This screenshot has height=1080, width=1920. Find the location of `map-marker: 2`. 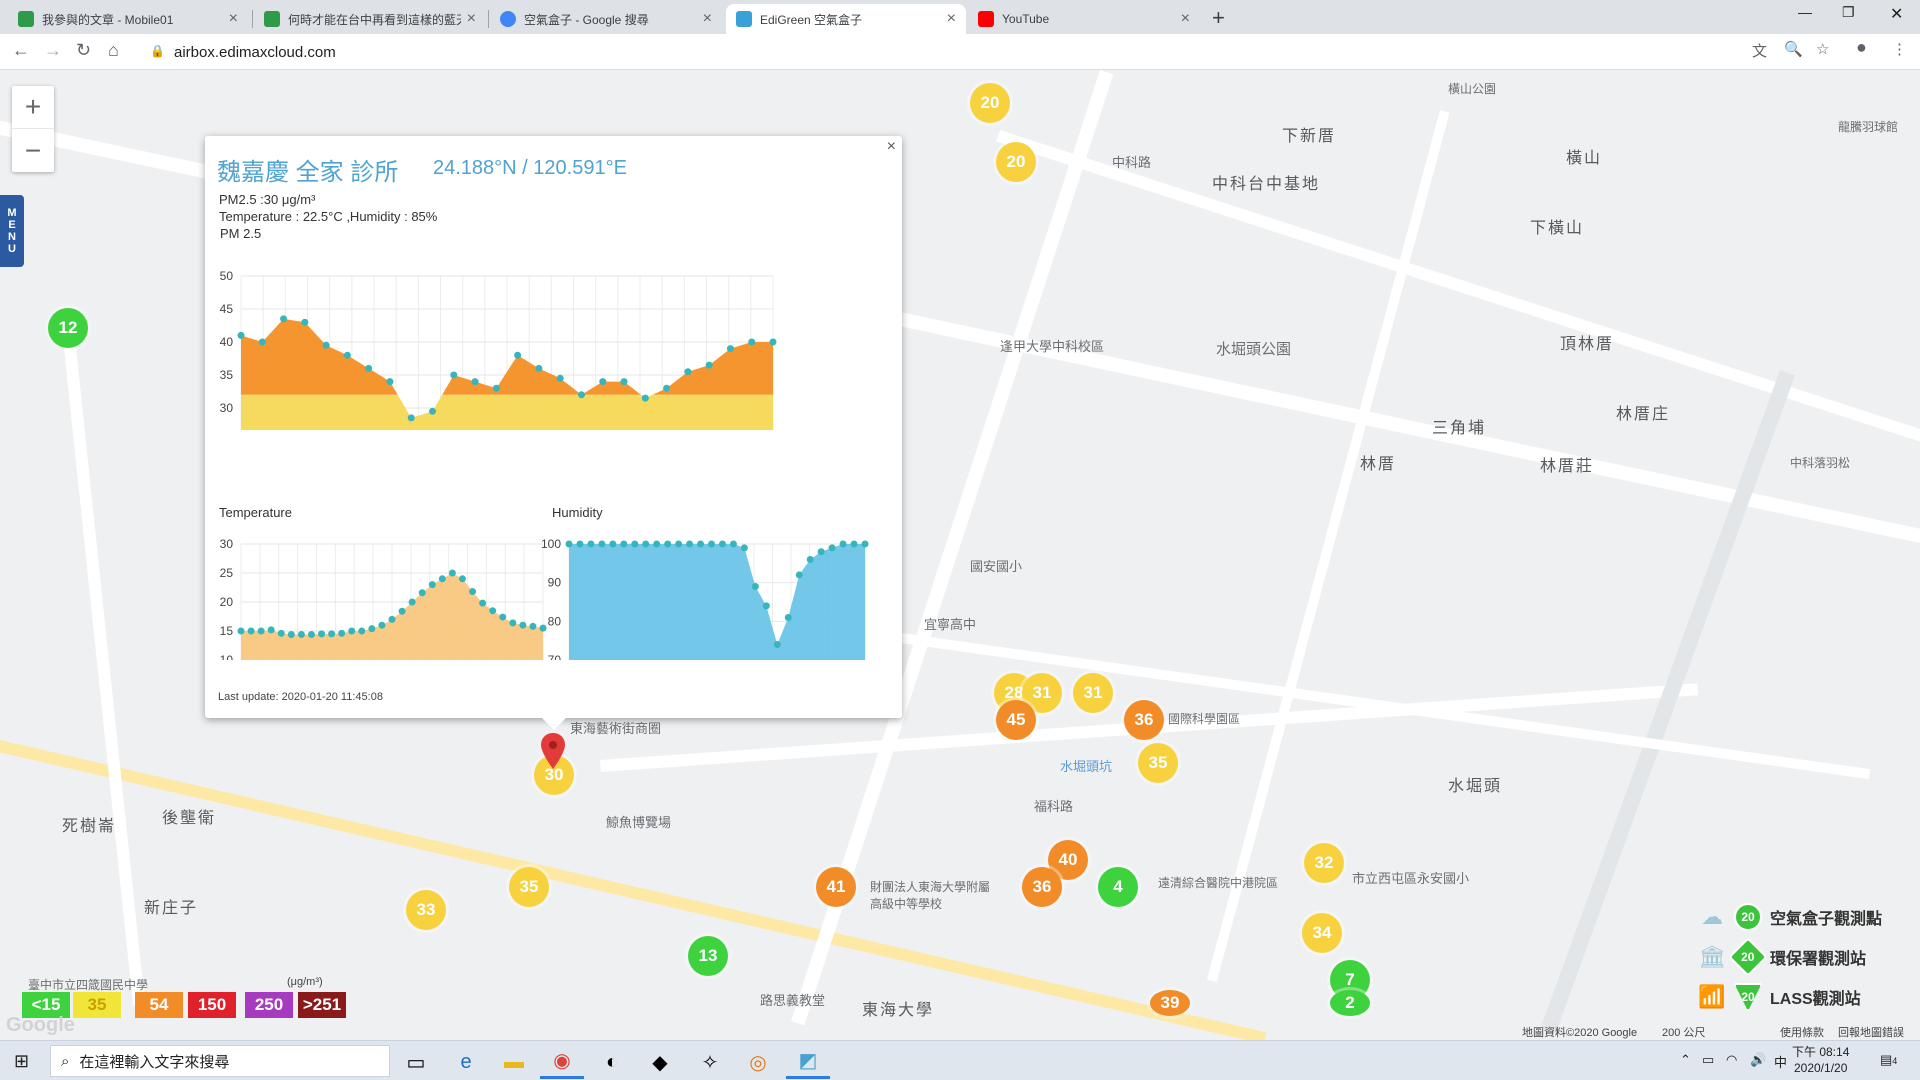

map-marker: 2 is located at coordinates (1350, 1003).